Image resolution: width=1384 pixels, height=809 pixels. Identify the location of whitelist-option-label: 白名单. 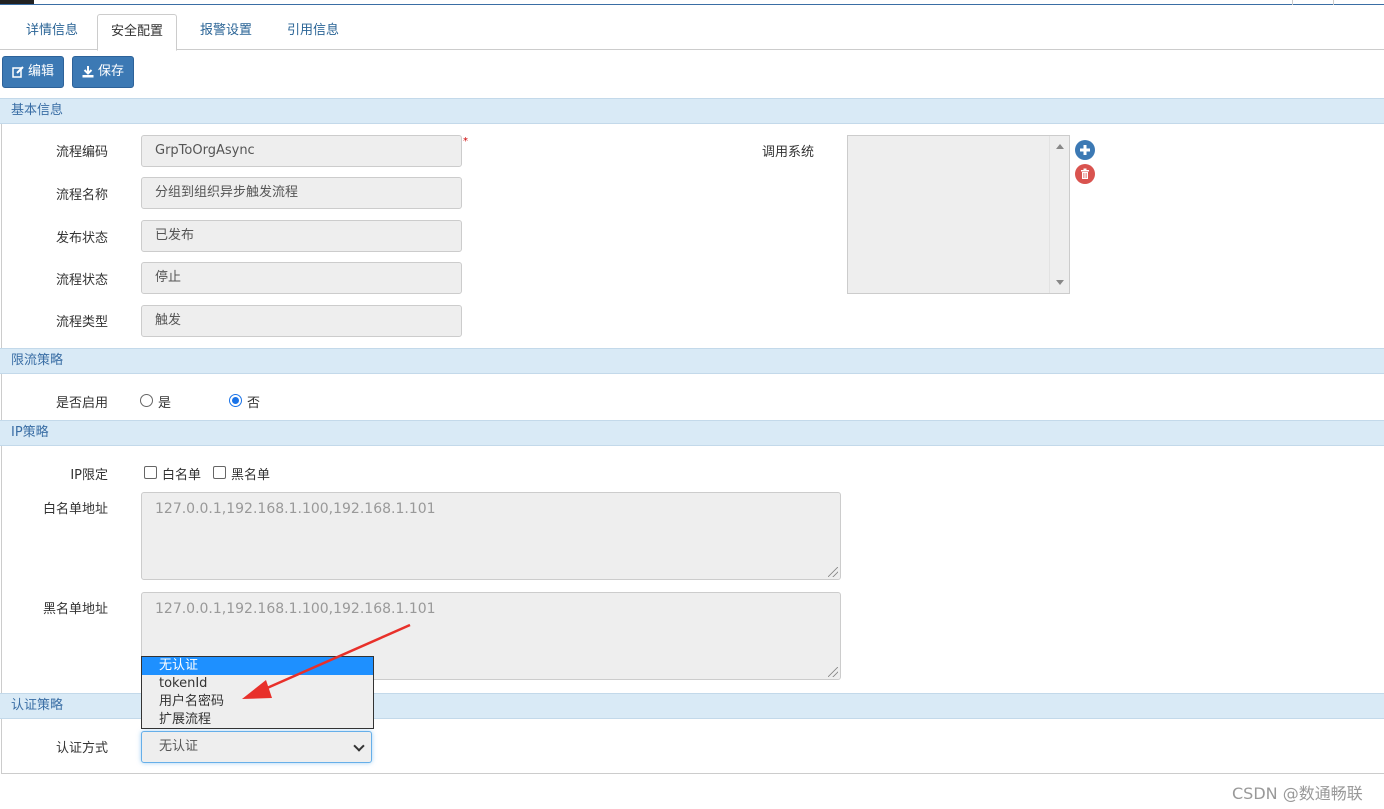
(182, 475).